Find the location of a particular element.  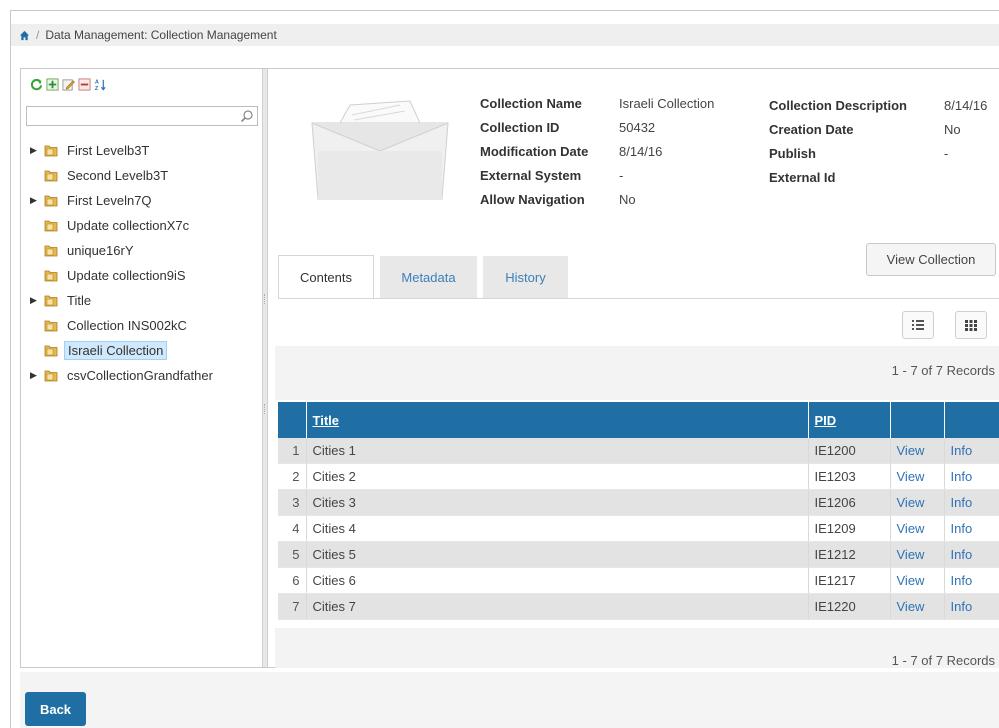

grid-view-icon is located at coordinates (971, 325).